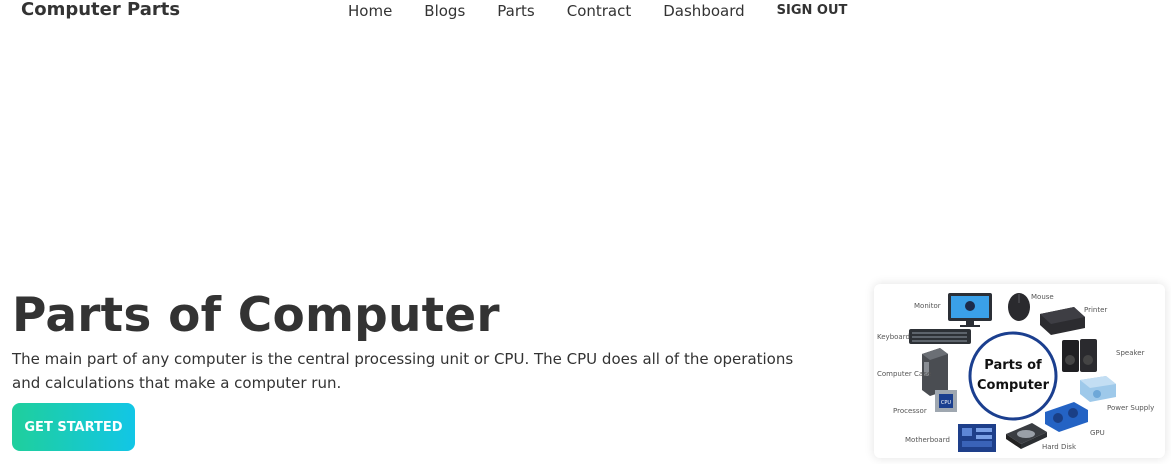 The height and width of the screenshot is (464, 1171). Describe the element at coordinates (812, 11) in the screenshot. I see `sign-out-button: SIGN OUT` at that location.